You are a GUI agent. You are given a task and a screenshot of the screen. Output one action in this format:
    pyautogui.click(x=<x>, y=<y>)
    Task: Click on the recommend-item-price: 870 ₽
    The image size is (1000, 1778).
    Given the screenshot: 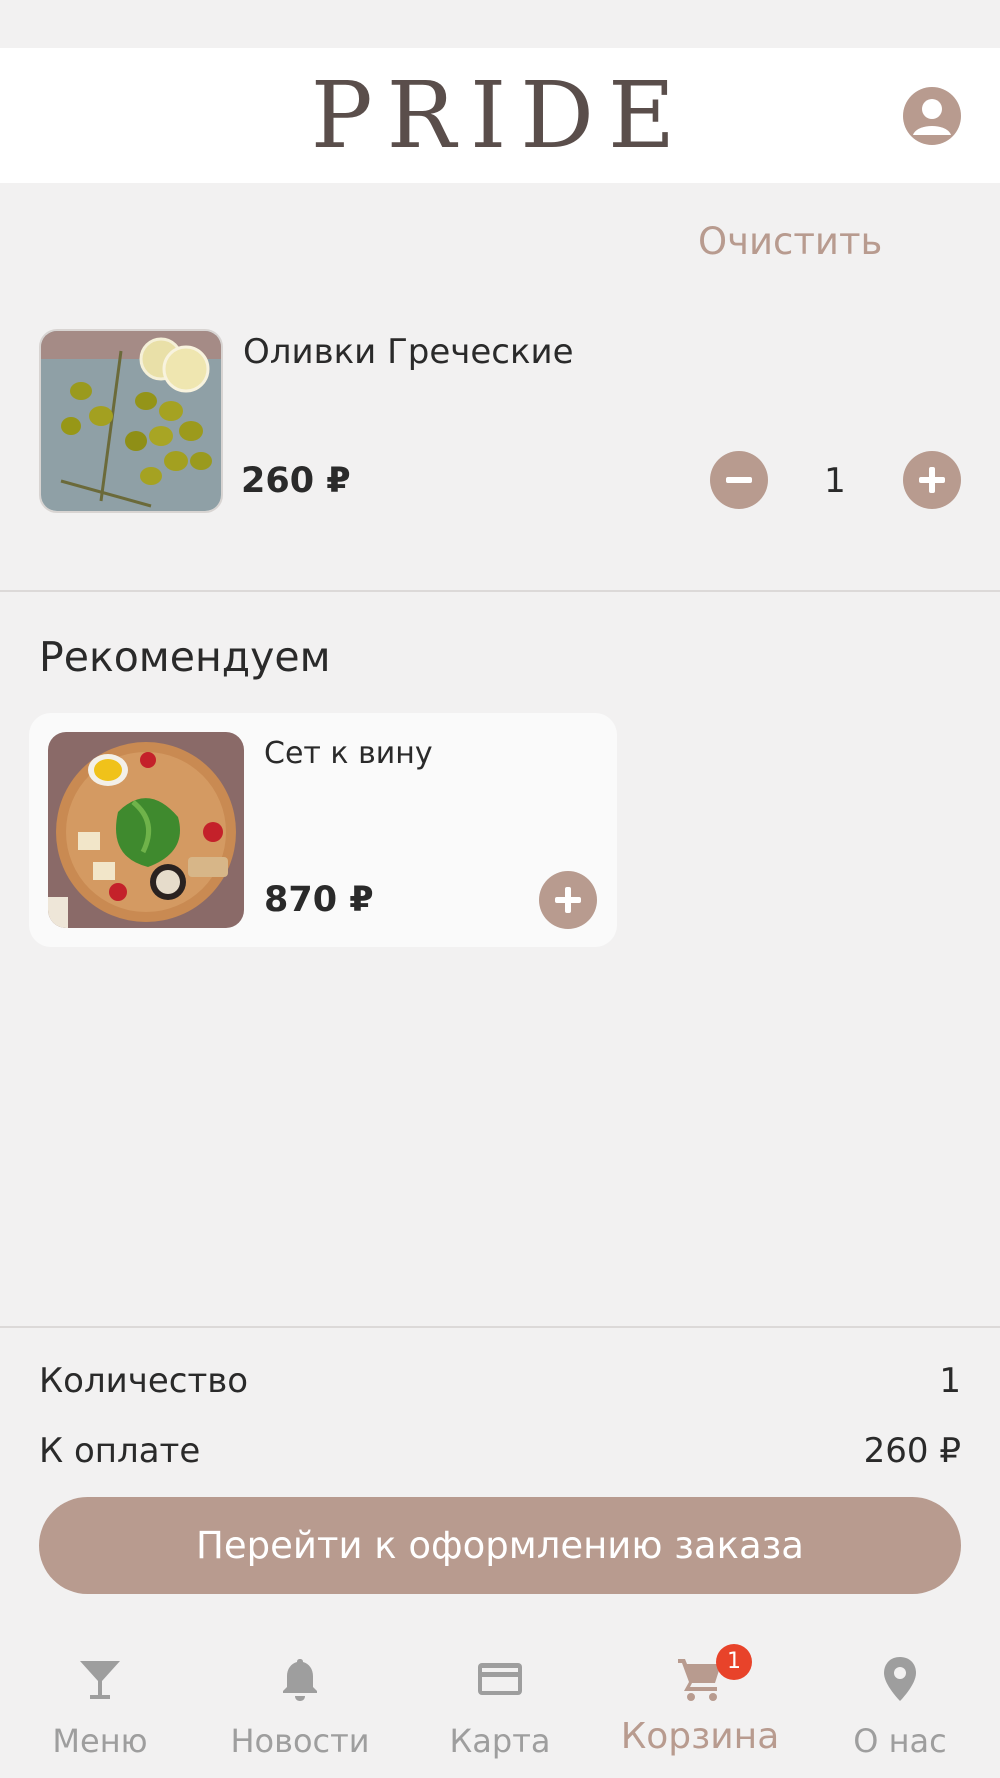 What is the action you would take?
    pyautogui.click(x=319, y=900)
    